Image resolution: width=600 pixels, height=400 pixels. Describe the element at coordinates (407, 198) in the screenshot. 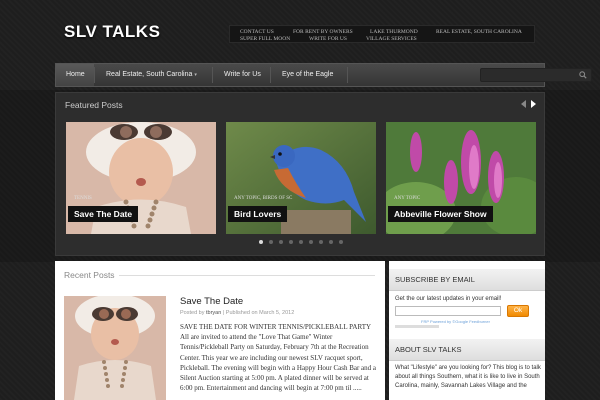

I see `slide-category: ANY TOPIC` at that location.